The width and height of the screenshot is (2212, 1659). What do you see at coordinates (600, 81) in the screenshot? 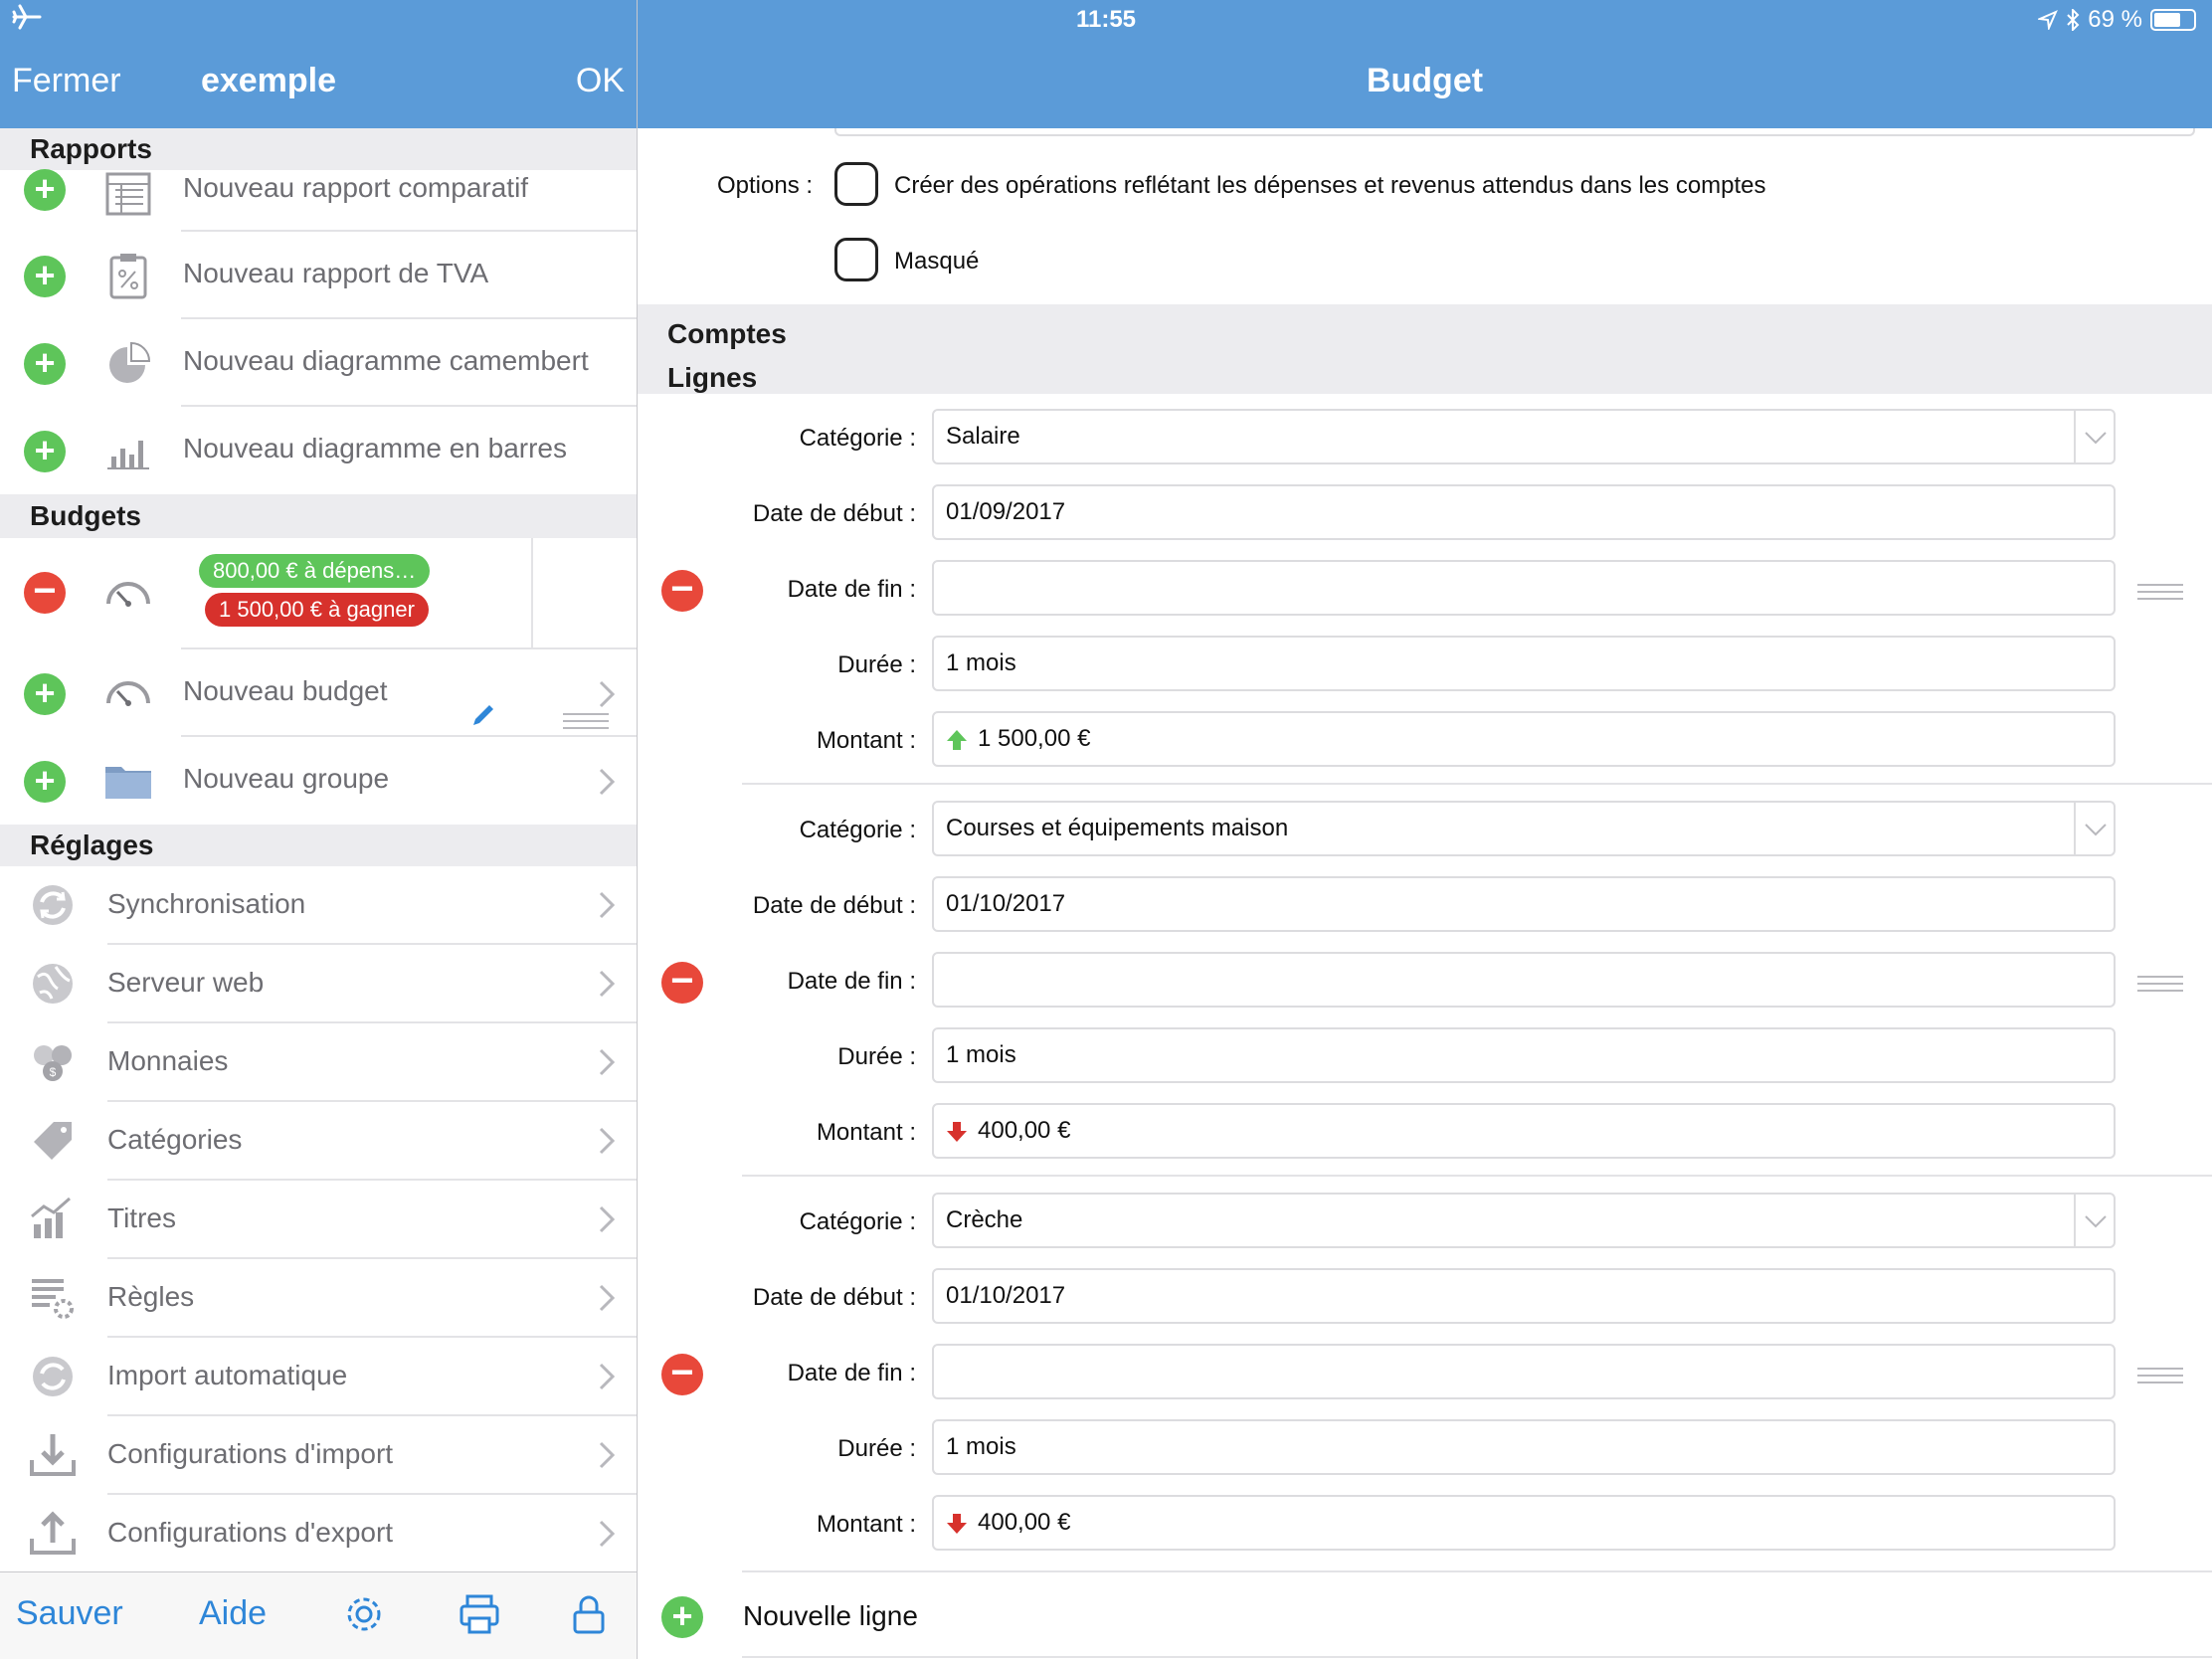
I see `ok-button: OK` at bounding box center [600, 81].